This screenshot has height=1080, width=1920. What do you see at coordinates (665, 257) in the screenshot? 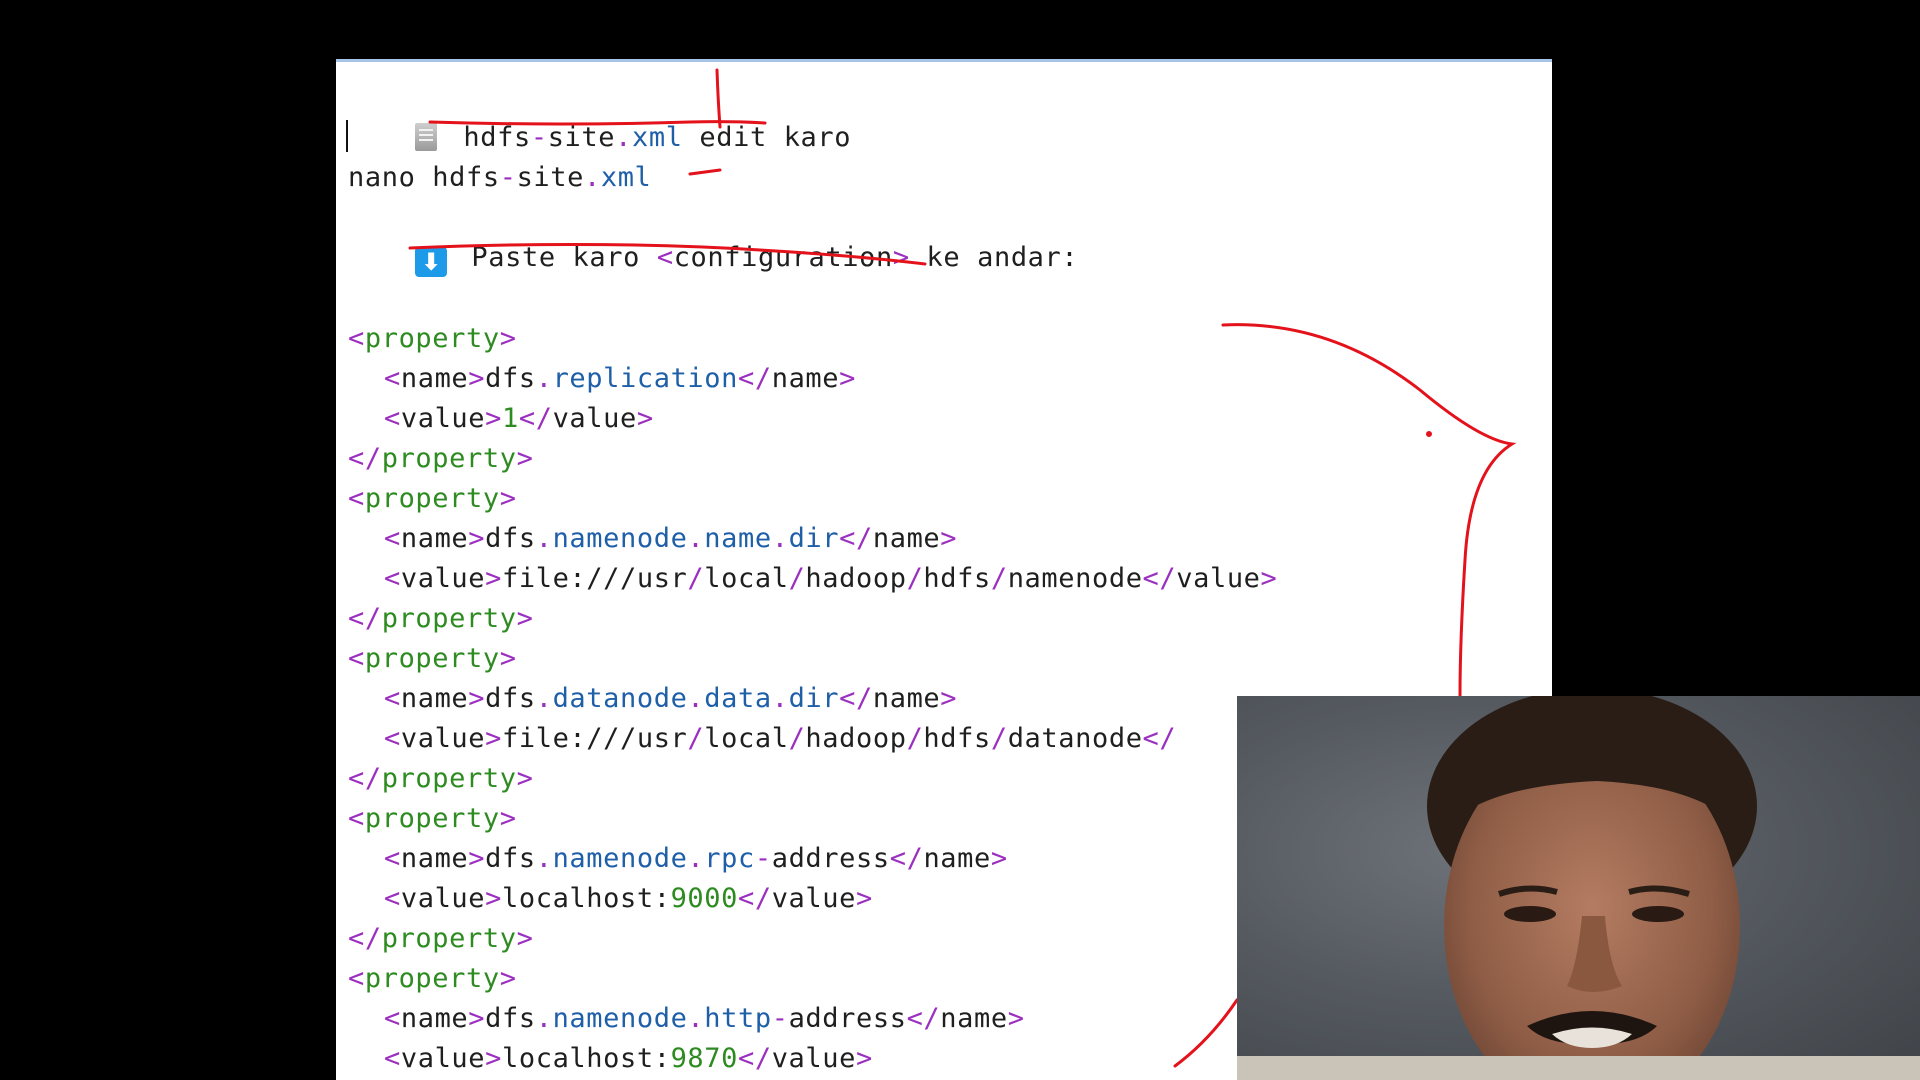
I see `instruction-token: <` at bounding box center [665, 257].